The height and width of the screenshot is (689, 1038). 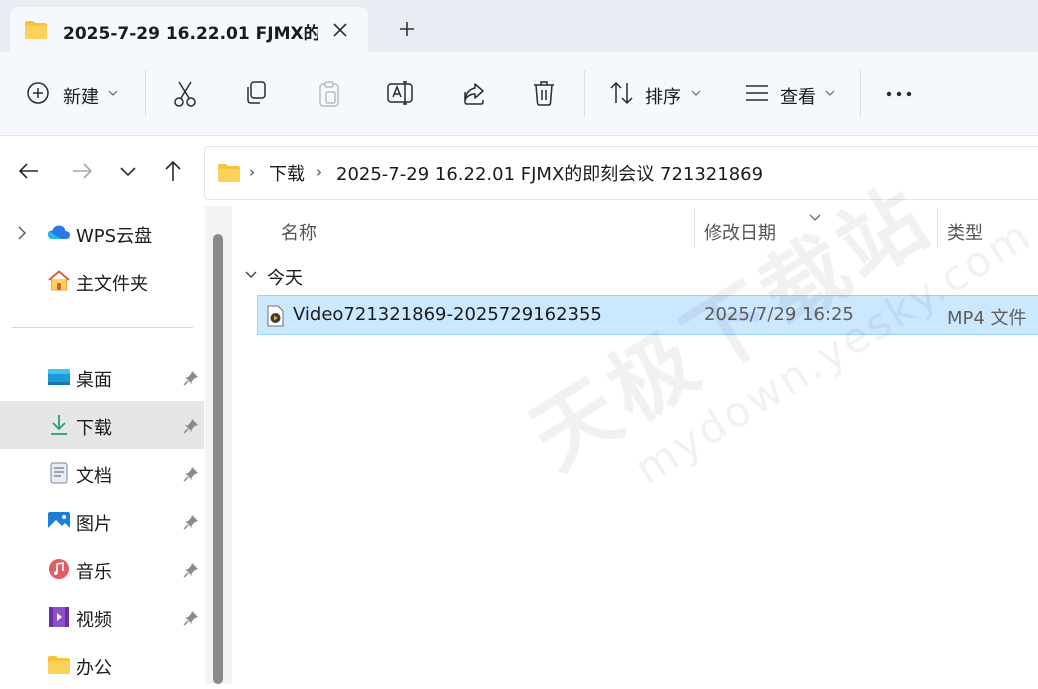 I want to click on sidebar-item-downloads: 下载, so click(x=102, y=425).